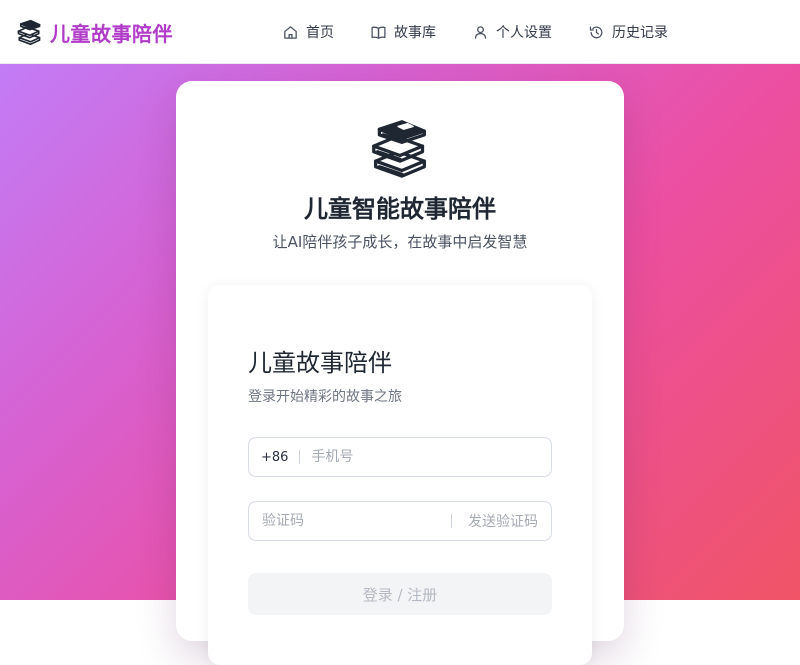 The width and height of the screenshot is (800, 665). I want to click on brand-title: 儿童故事陪伴, so click(111, 33).